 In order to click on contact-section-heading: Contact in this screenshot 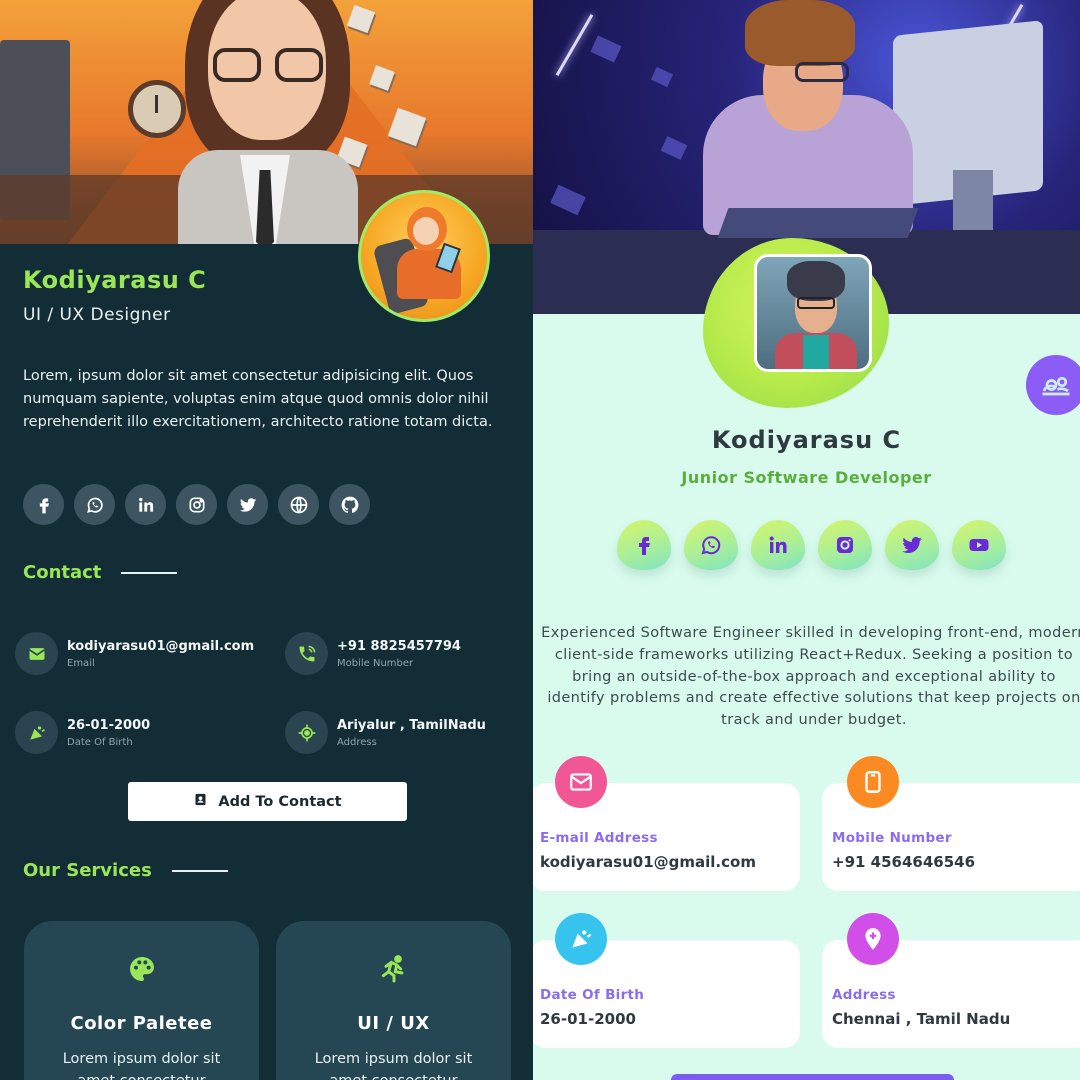, I will do `click(100, 572)`.